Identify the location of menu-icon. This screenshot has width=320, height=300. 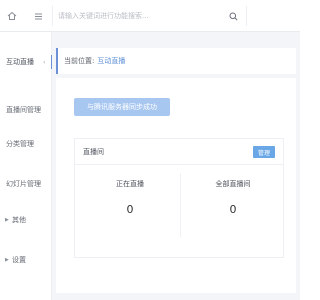
(38, 16).